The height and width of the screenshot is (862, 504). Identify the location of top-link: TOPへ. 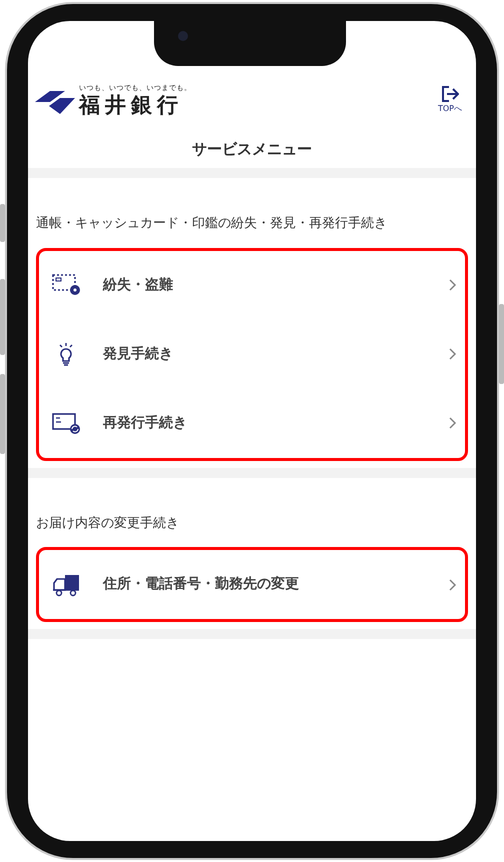
(450, 99).